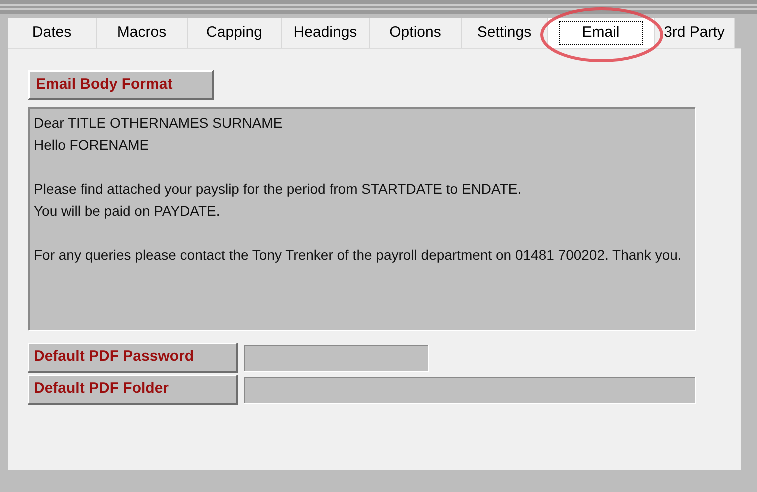 The height and width of the screenshot is (492, 757). What do you see at coordinates (133, 358) in the screenshot?
I see `field-label: Default PDF Password` at bounding box center [133, 358].